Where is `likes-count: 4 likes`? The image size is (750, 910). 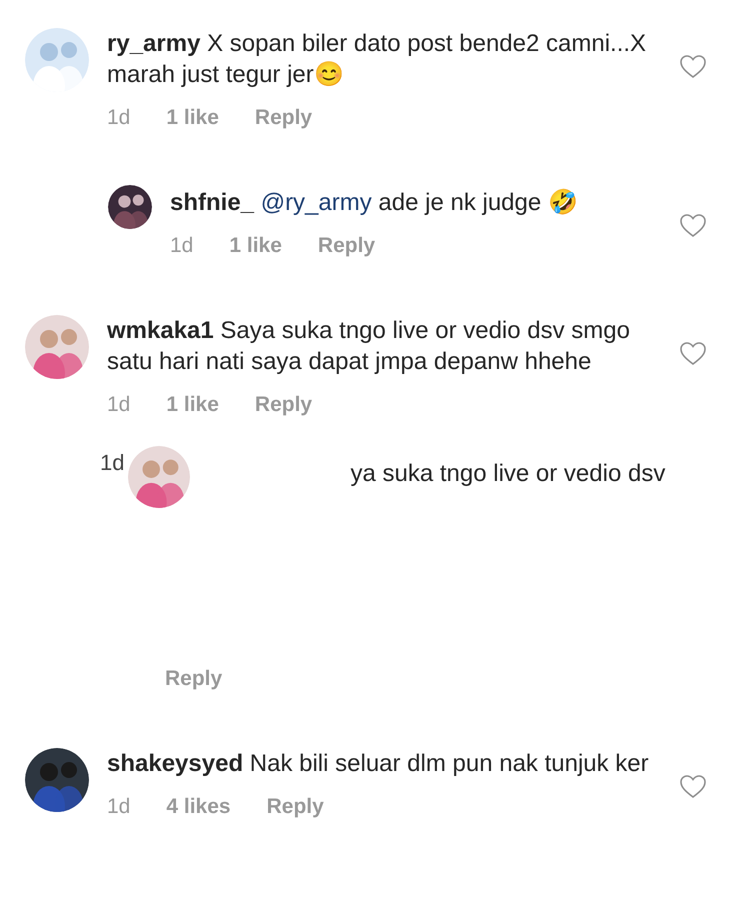
likes-count: 4 likes is located at coordinates (198, 807).